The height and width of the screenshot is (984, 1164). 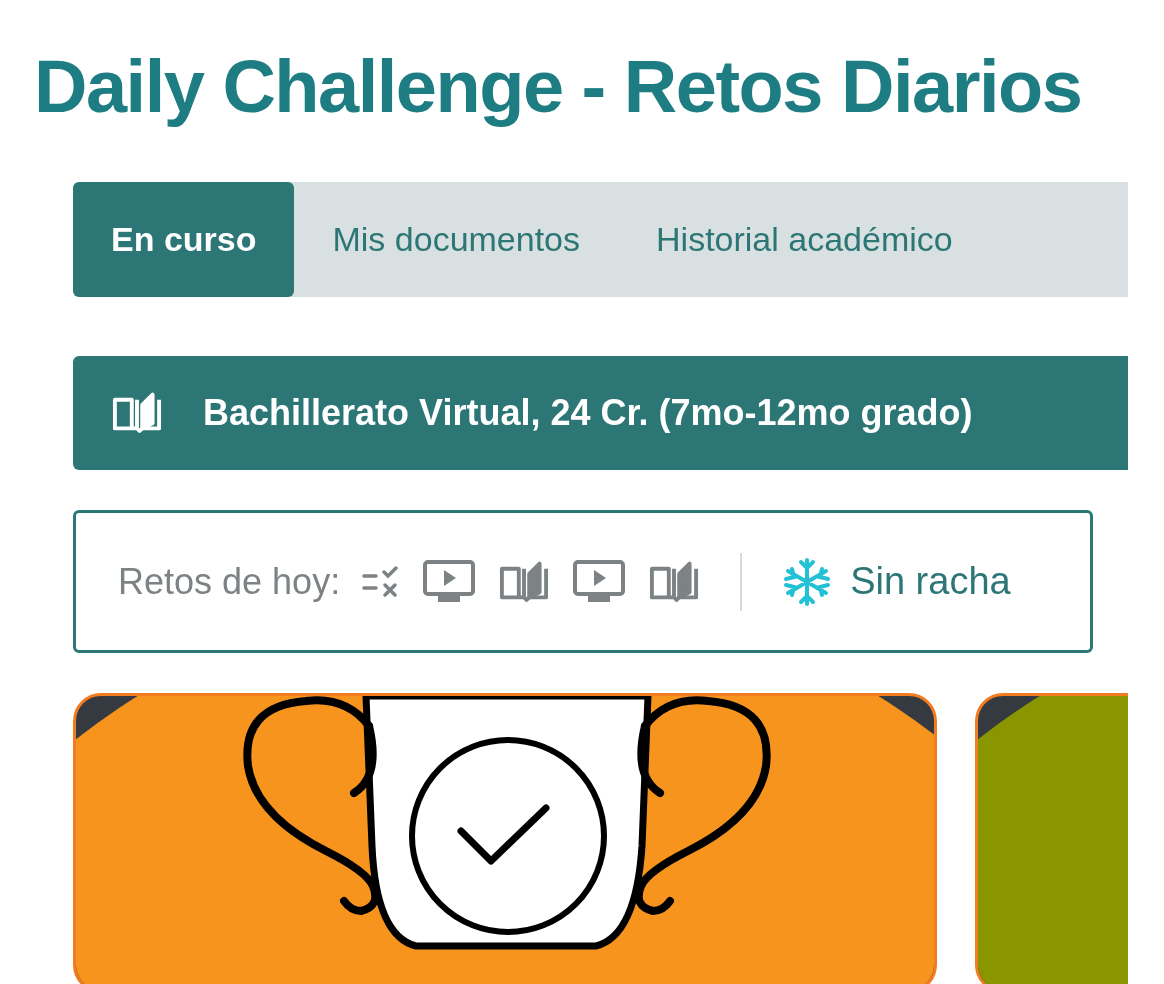 What do you see at coordinates (184, 239) in the screenshot?
I see `tab: En curso` at bounding box center [184, 239].